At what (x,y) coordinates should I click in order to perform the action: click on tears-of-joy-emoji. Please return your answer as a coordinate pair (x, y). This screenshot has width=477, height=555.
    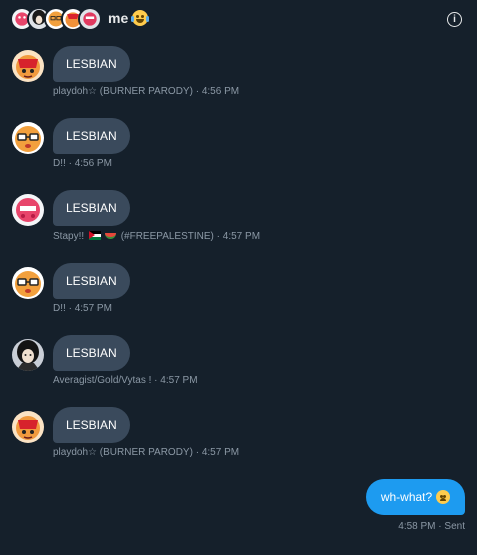
    Looking at the image, I should click on (140, 18).